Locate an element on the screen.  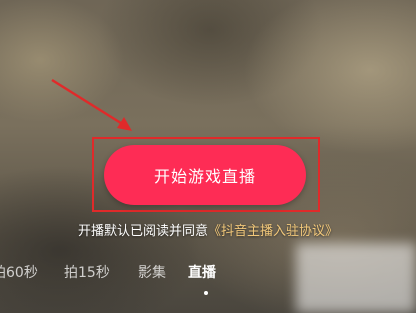
agreement-notice: 开播默认已阅读并同意《抖音主播入驻协议》 is located at coordinates (208, 229).